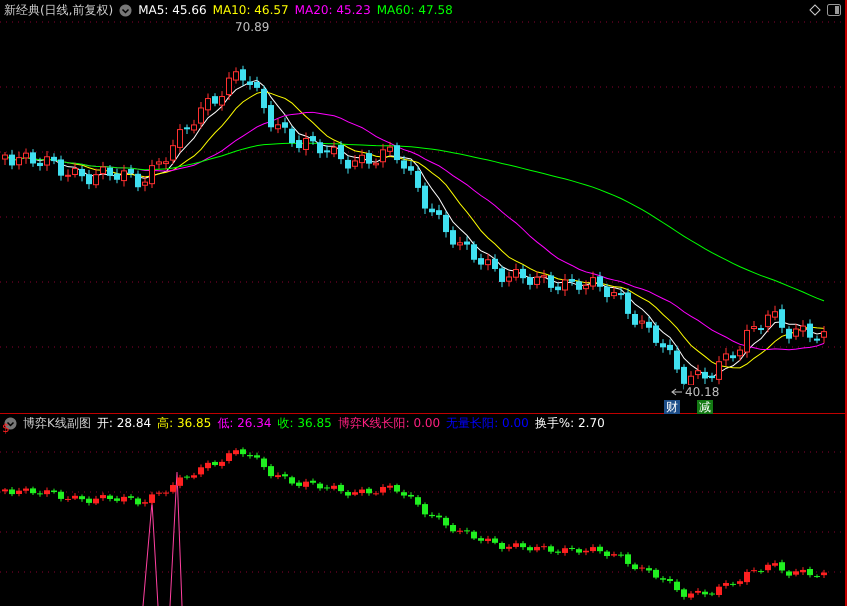  I want to click on marker-symbol: $, so click(6, 428).